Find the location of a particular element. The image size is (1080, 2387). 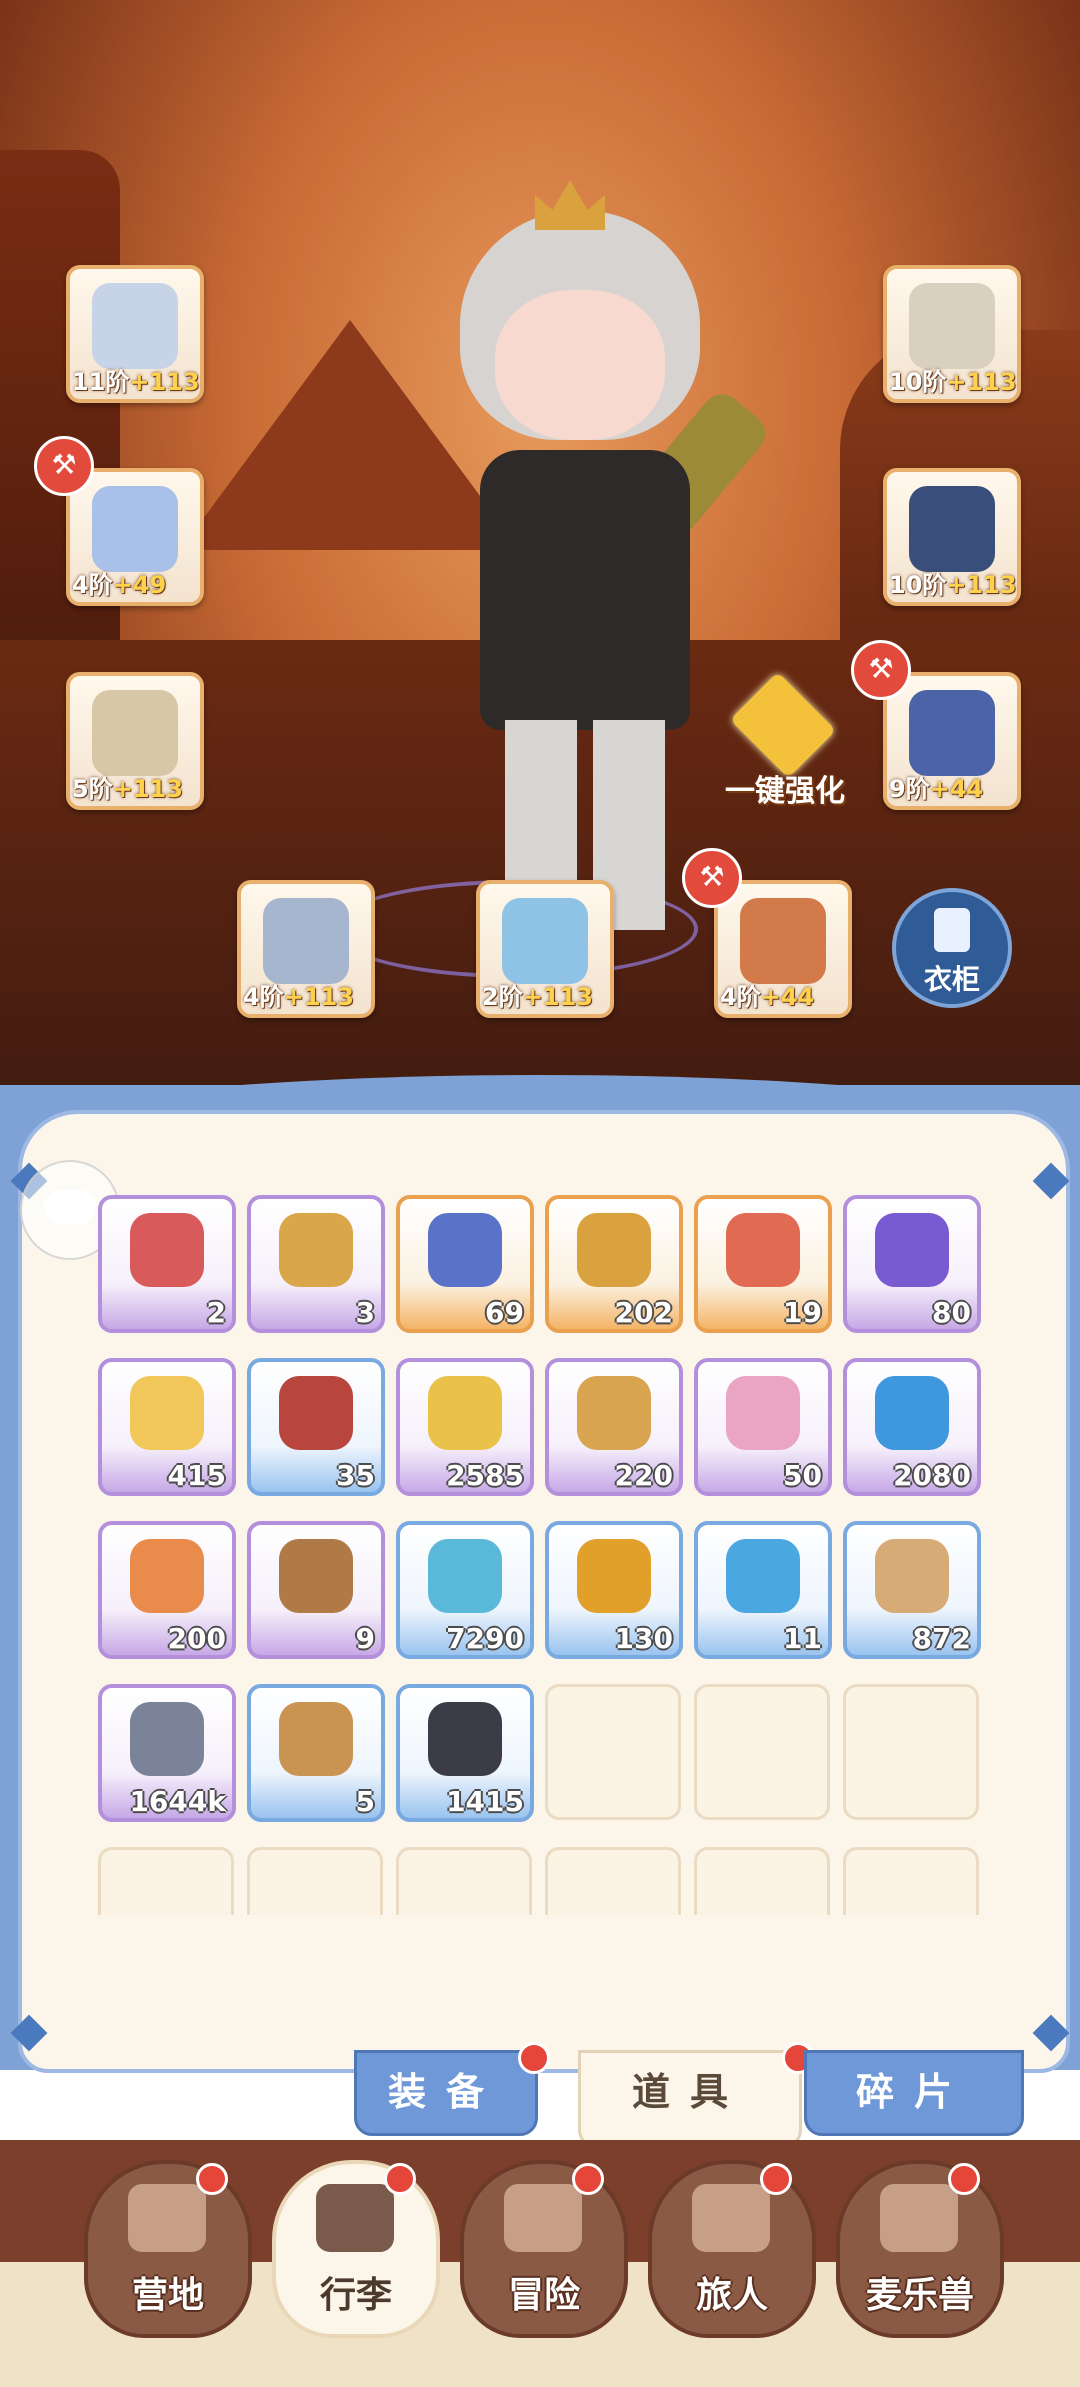

wardrobe-icon is located at coordinates (952, 930).